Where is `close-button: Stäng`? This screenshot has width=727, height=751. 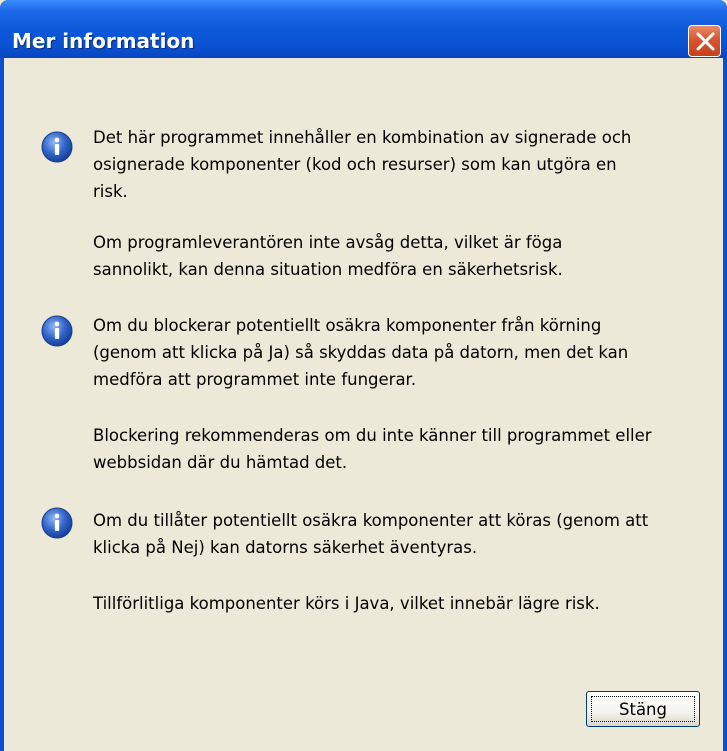
close-button: Stäng is located at coordinates (643, 709).